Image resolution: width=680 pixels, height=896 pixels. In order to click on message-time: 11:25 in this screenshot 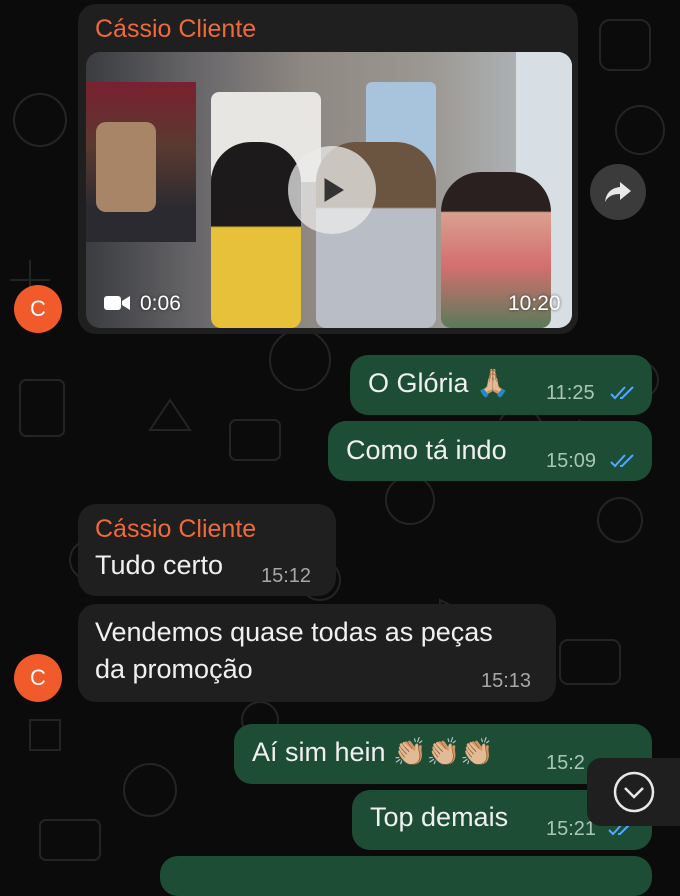, I will do `click(570, 393)`.